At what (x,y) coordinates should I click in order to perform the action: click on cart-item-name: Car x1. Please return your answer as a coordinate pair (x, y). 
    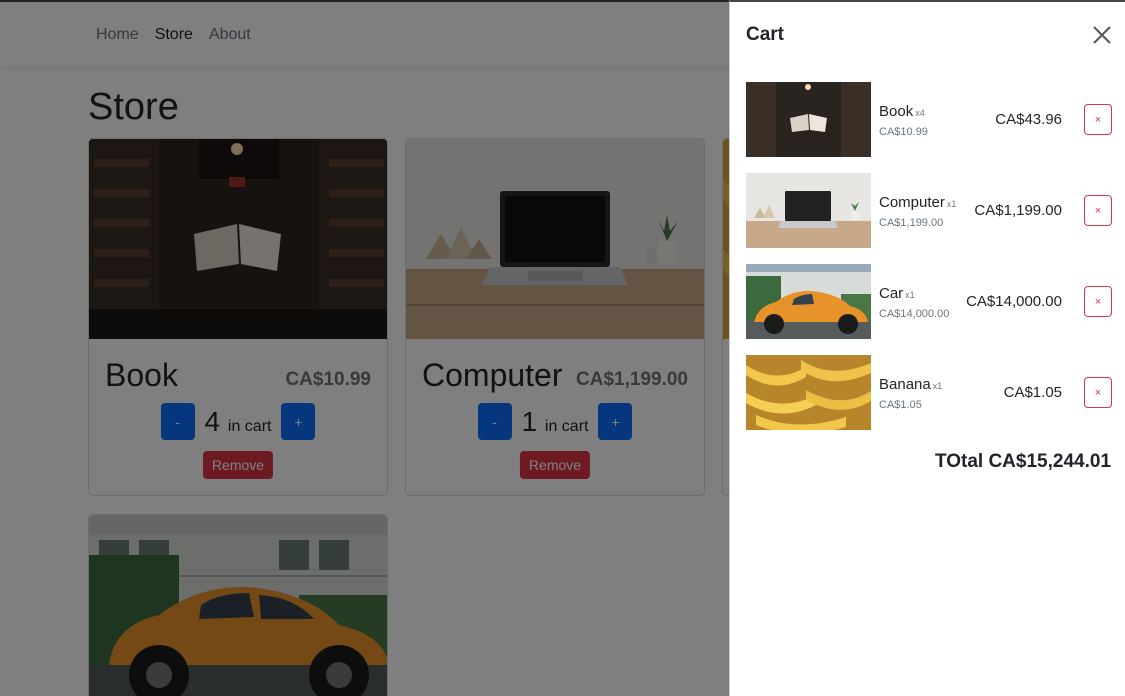
    Looking at the image, I should click on (897, 293).